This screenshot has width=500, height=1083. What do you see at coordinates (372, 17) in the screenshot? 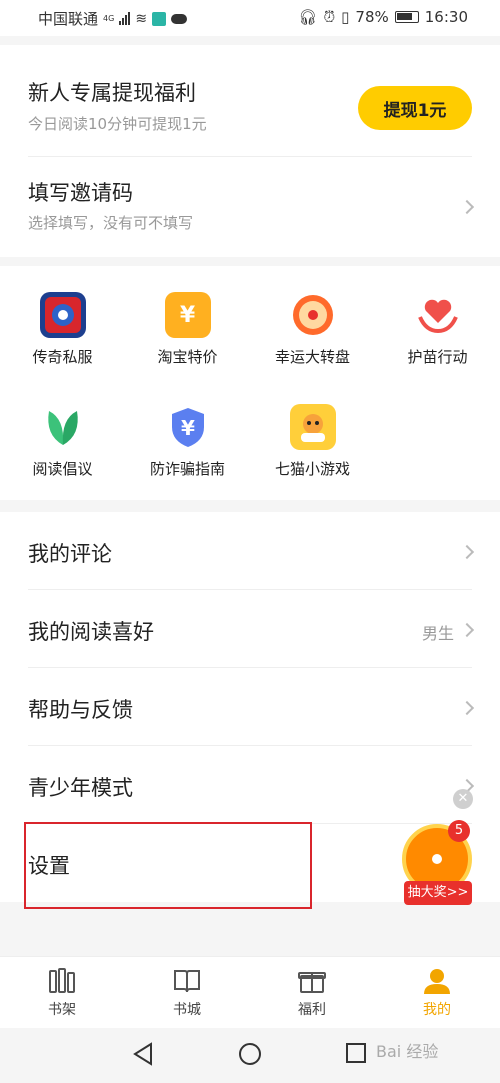
I see `battery-percent: 78%` at bounding box center [372, 17].